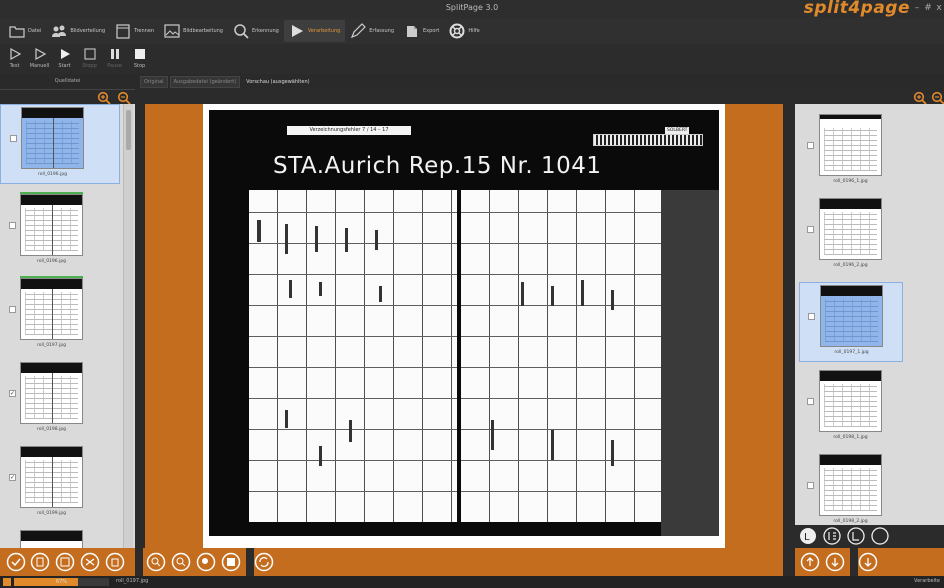 The width and height of the screenshot is (944, 588). I want to click on title-bar: SplitPage 3.0 split4page – # x, so click(472, 9).